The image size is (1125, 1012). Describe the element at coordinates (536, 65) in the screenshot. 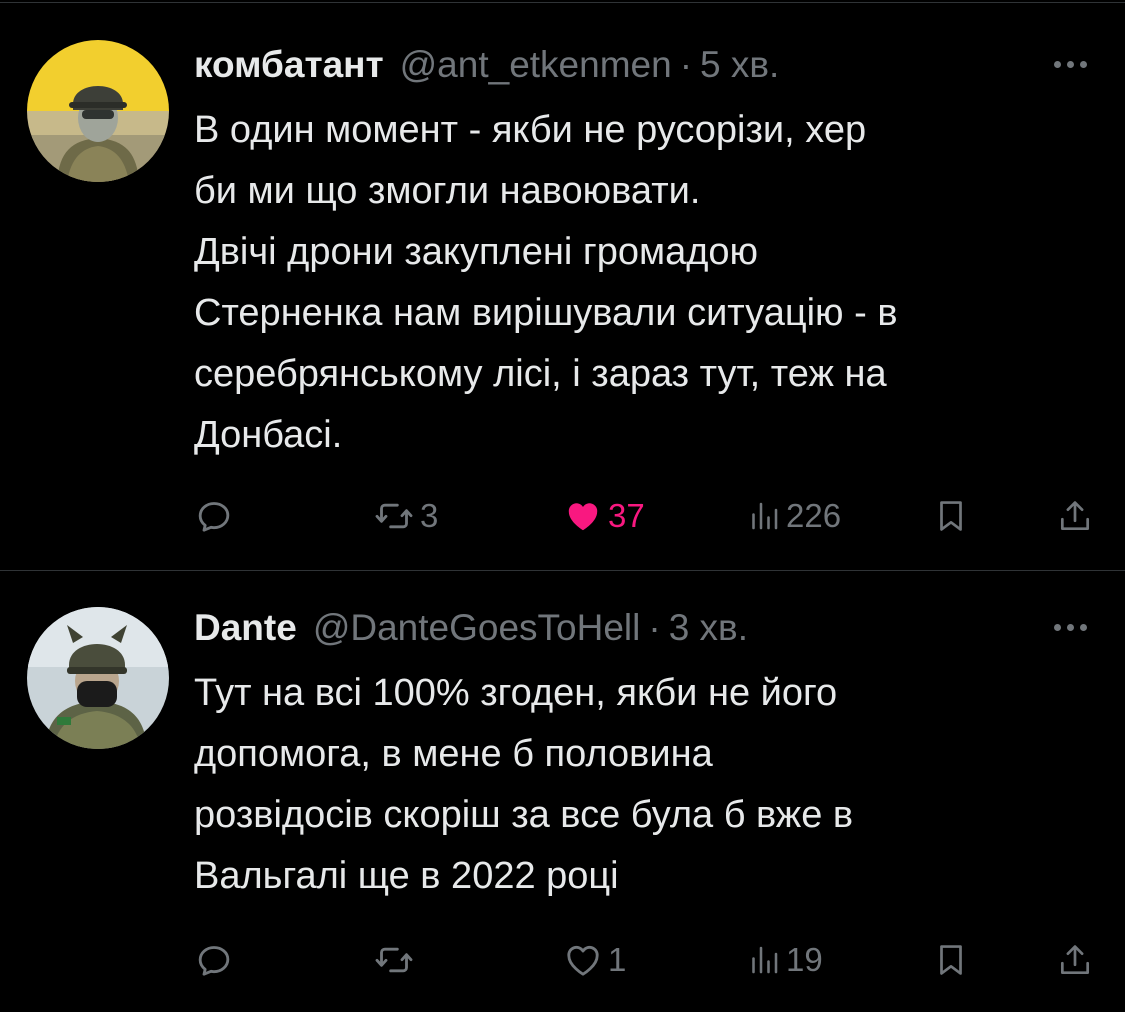

I see `user-handle: @ant_etkenmen` at that location.